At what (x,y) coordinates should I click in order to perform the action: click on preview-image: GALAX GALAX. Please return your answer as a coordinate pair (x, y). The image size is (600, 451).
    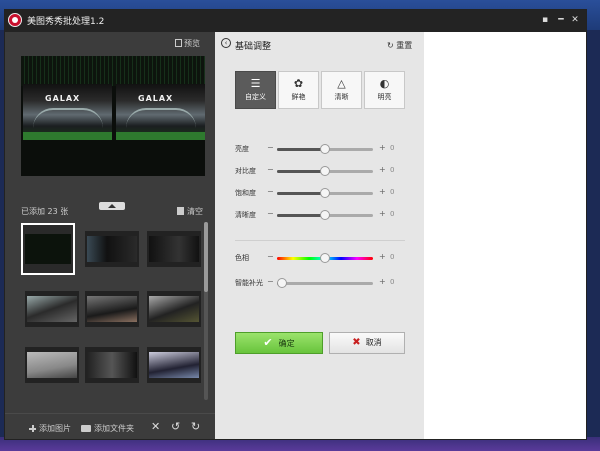
    Looking at the image, I should click on (113, 116).